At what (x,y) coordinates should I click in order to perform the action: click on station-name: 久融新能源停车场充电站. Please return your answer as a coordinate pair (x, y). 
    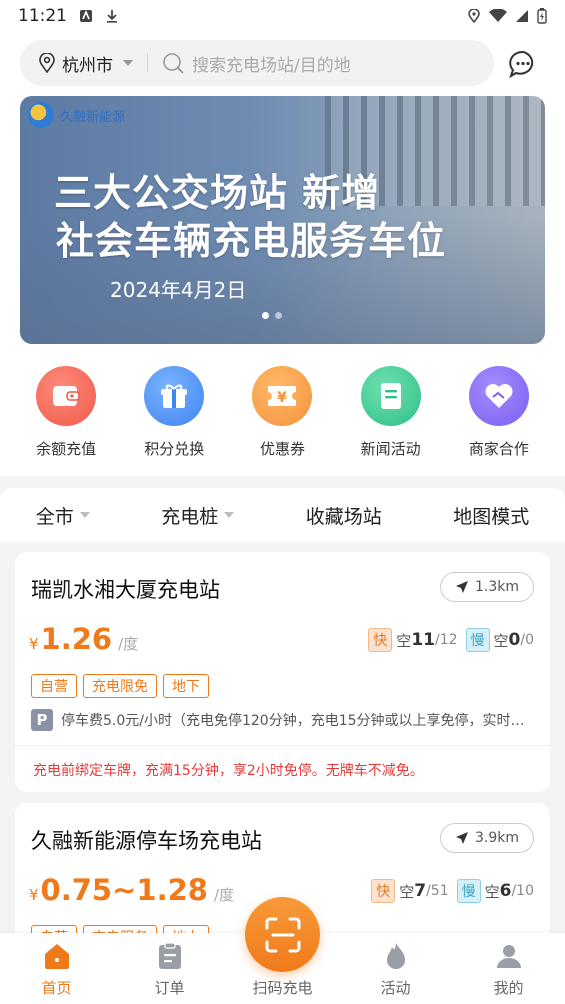
    Looking at the image, I should click on (146, 841).